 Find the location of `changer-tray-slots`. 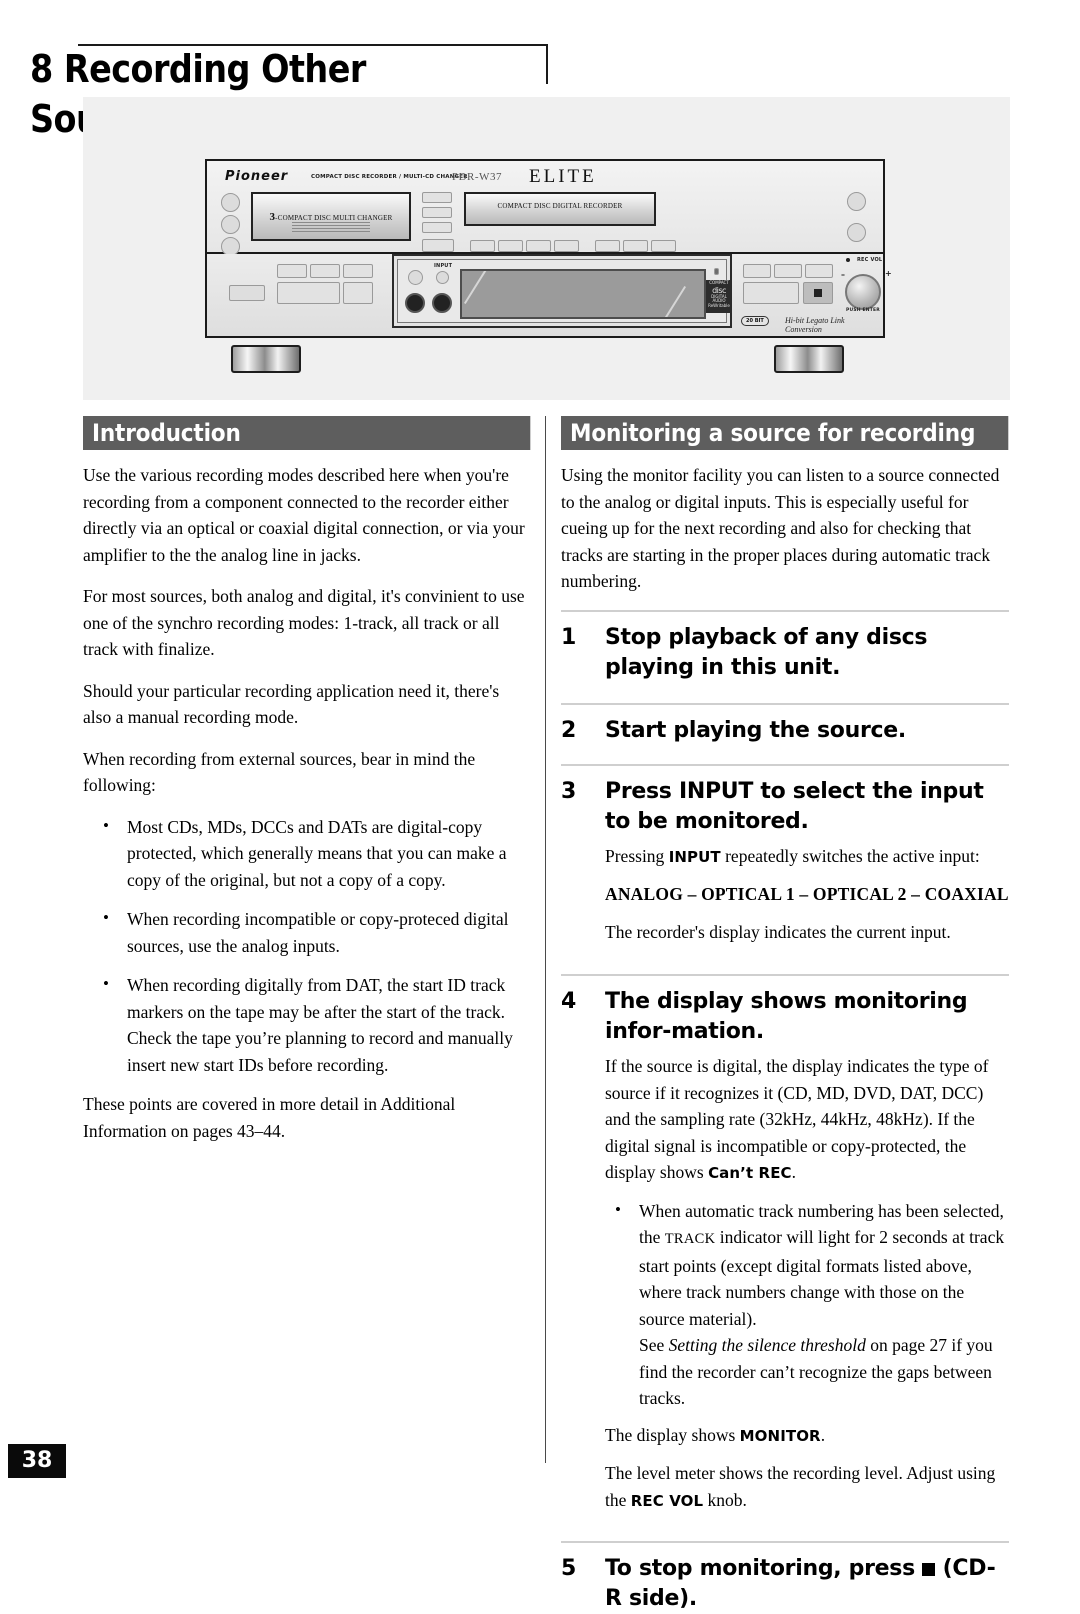

changer-tray-slots is located at coordinates (331, 227).